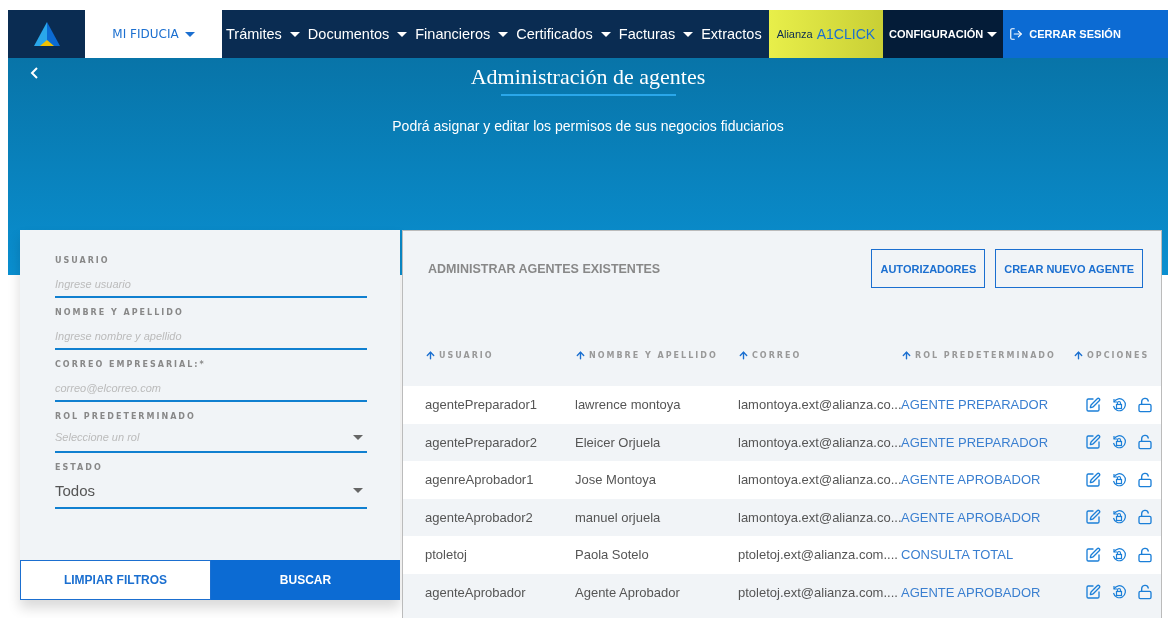 The width and height of the screenshot is (1171, 618). Describe the element at coordinates (612, 555) in the screenshot. I see `table-cell-text: Paola Sotelo` at that location.